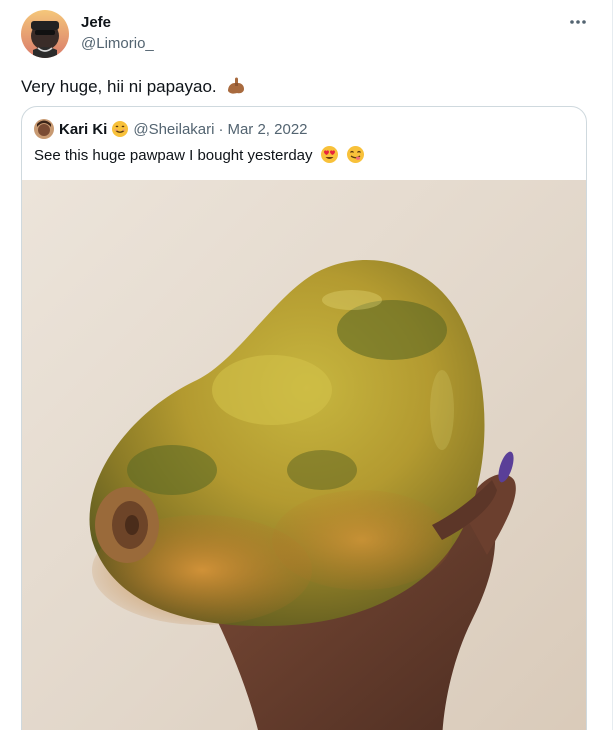 This screenshot has height=730, width=613. What do you see at coordinates (117, 23) in the screenshot?
I see `author-display-name: Jefe` at bounding box center [117, 23].